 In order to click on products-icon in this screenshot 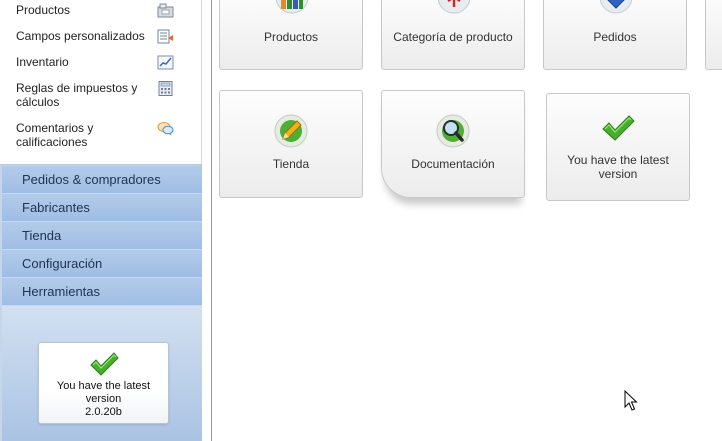, I will do `click(292, 11)`.